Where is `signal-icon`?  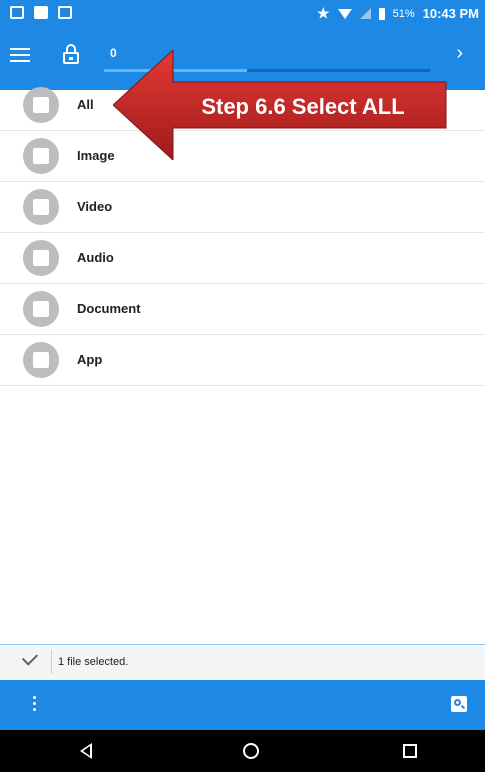
signal-icon is located at coordinates (365, 13).